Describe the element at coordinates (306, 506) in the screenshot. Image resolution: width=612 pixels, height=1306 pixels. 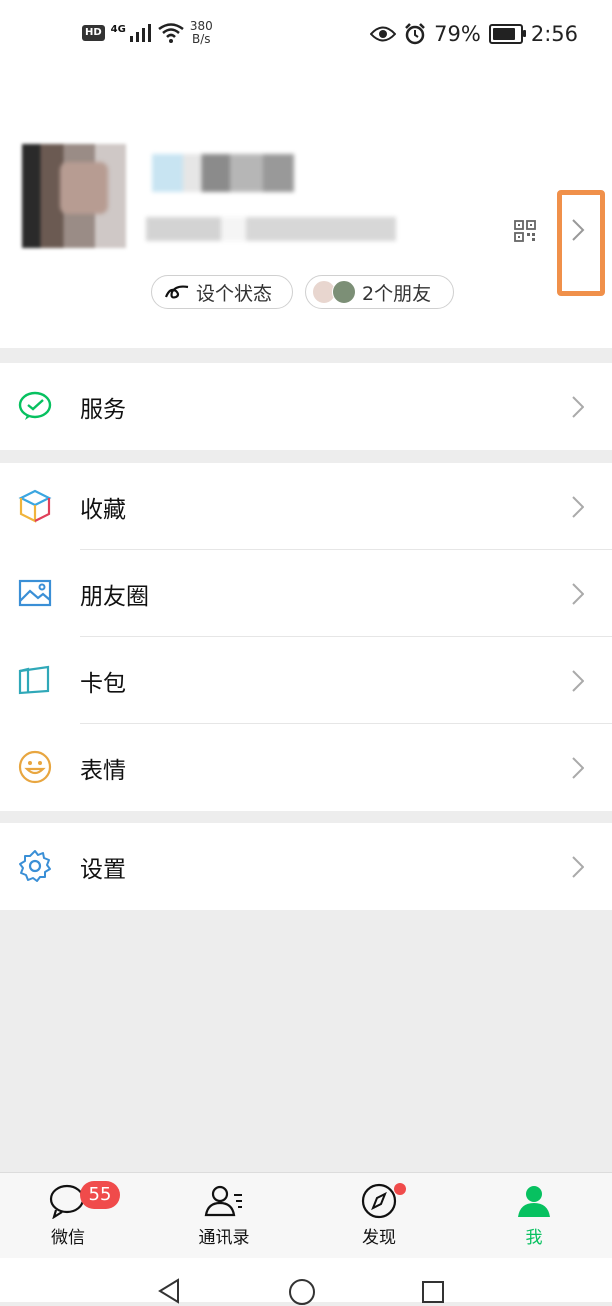
I see `menu-row-favorites: 收藏` at that location.